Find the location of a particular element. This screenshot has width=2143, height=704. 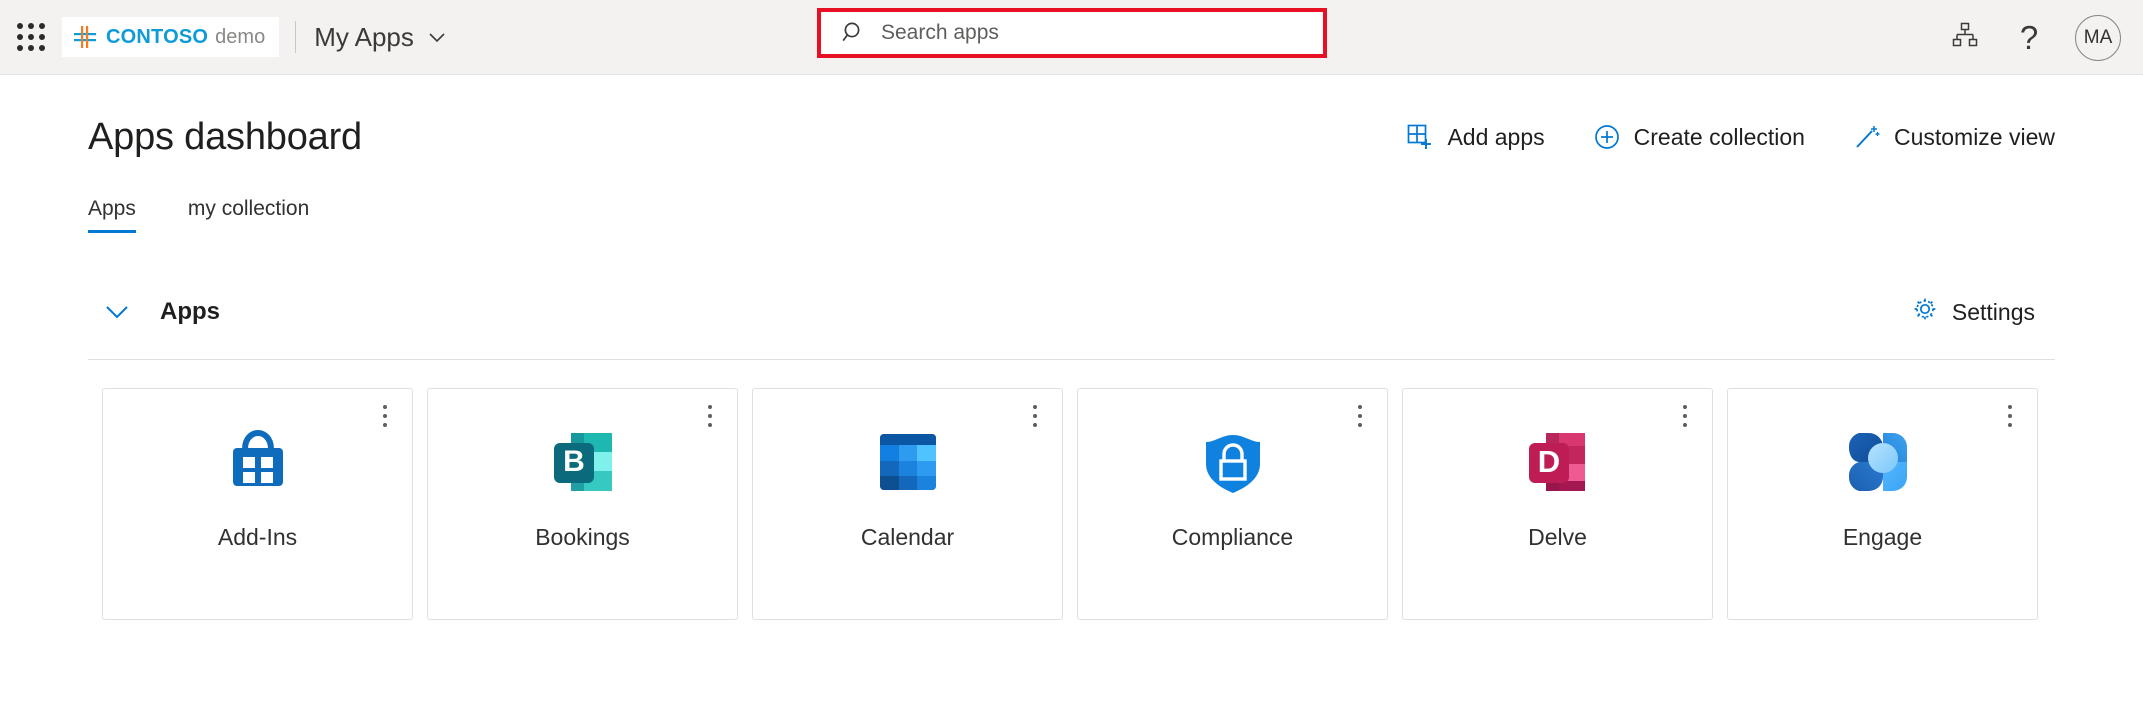

app-launcher-button is located at coordinates (31, 37).